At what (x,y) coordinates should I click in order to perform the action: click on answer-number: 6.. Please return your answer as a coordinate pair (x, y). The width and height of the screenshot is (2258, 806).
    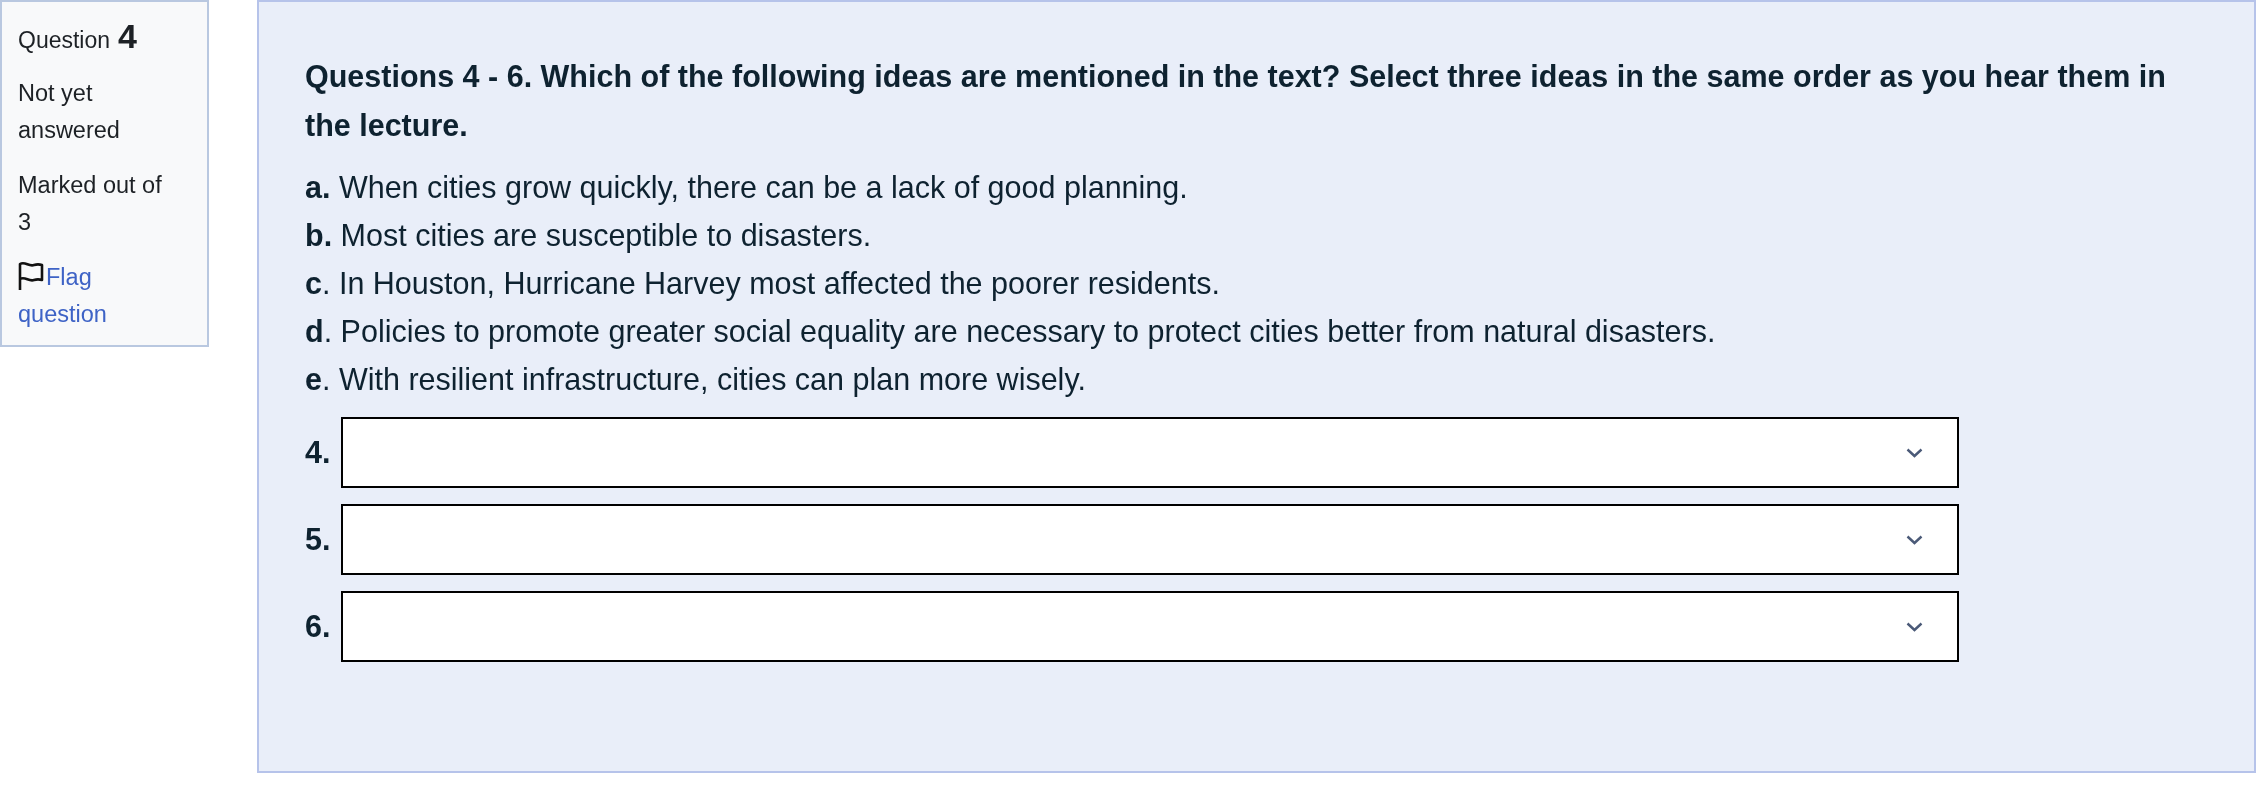
    Looking at the image, I should click on (318, 626).